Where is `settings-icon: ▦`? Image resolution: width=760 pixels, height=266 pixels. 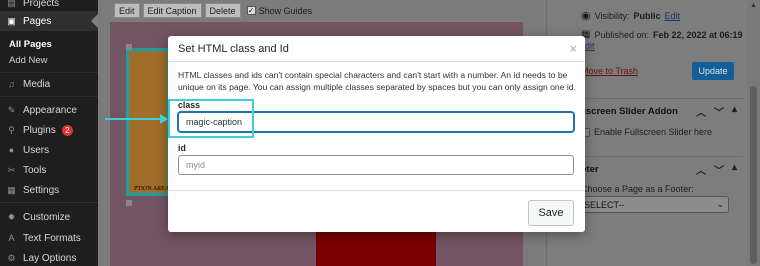 settings-icon: ▦ is located at coordinates (11, 189).